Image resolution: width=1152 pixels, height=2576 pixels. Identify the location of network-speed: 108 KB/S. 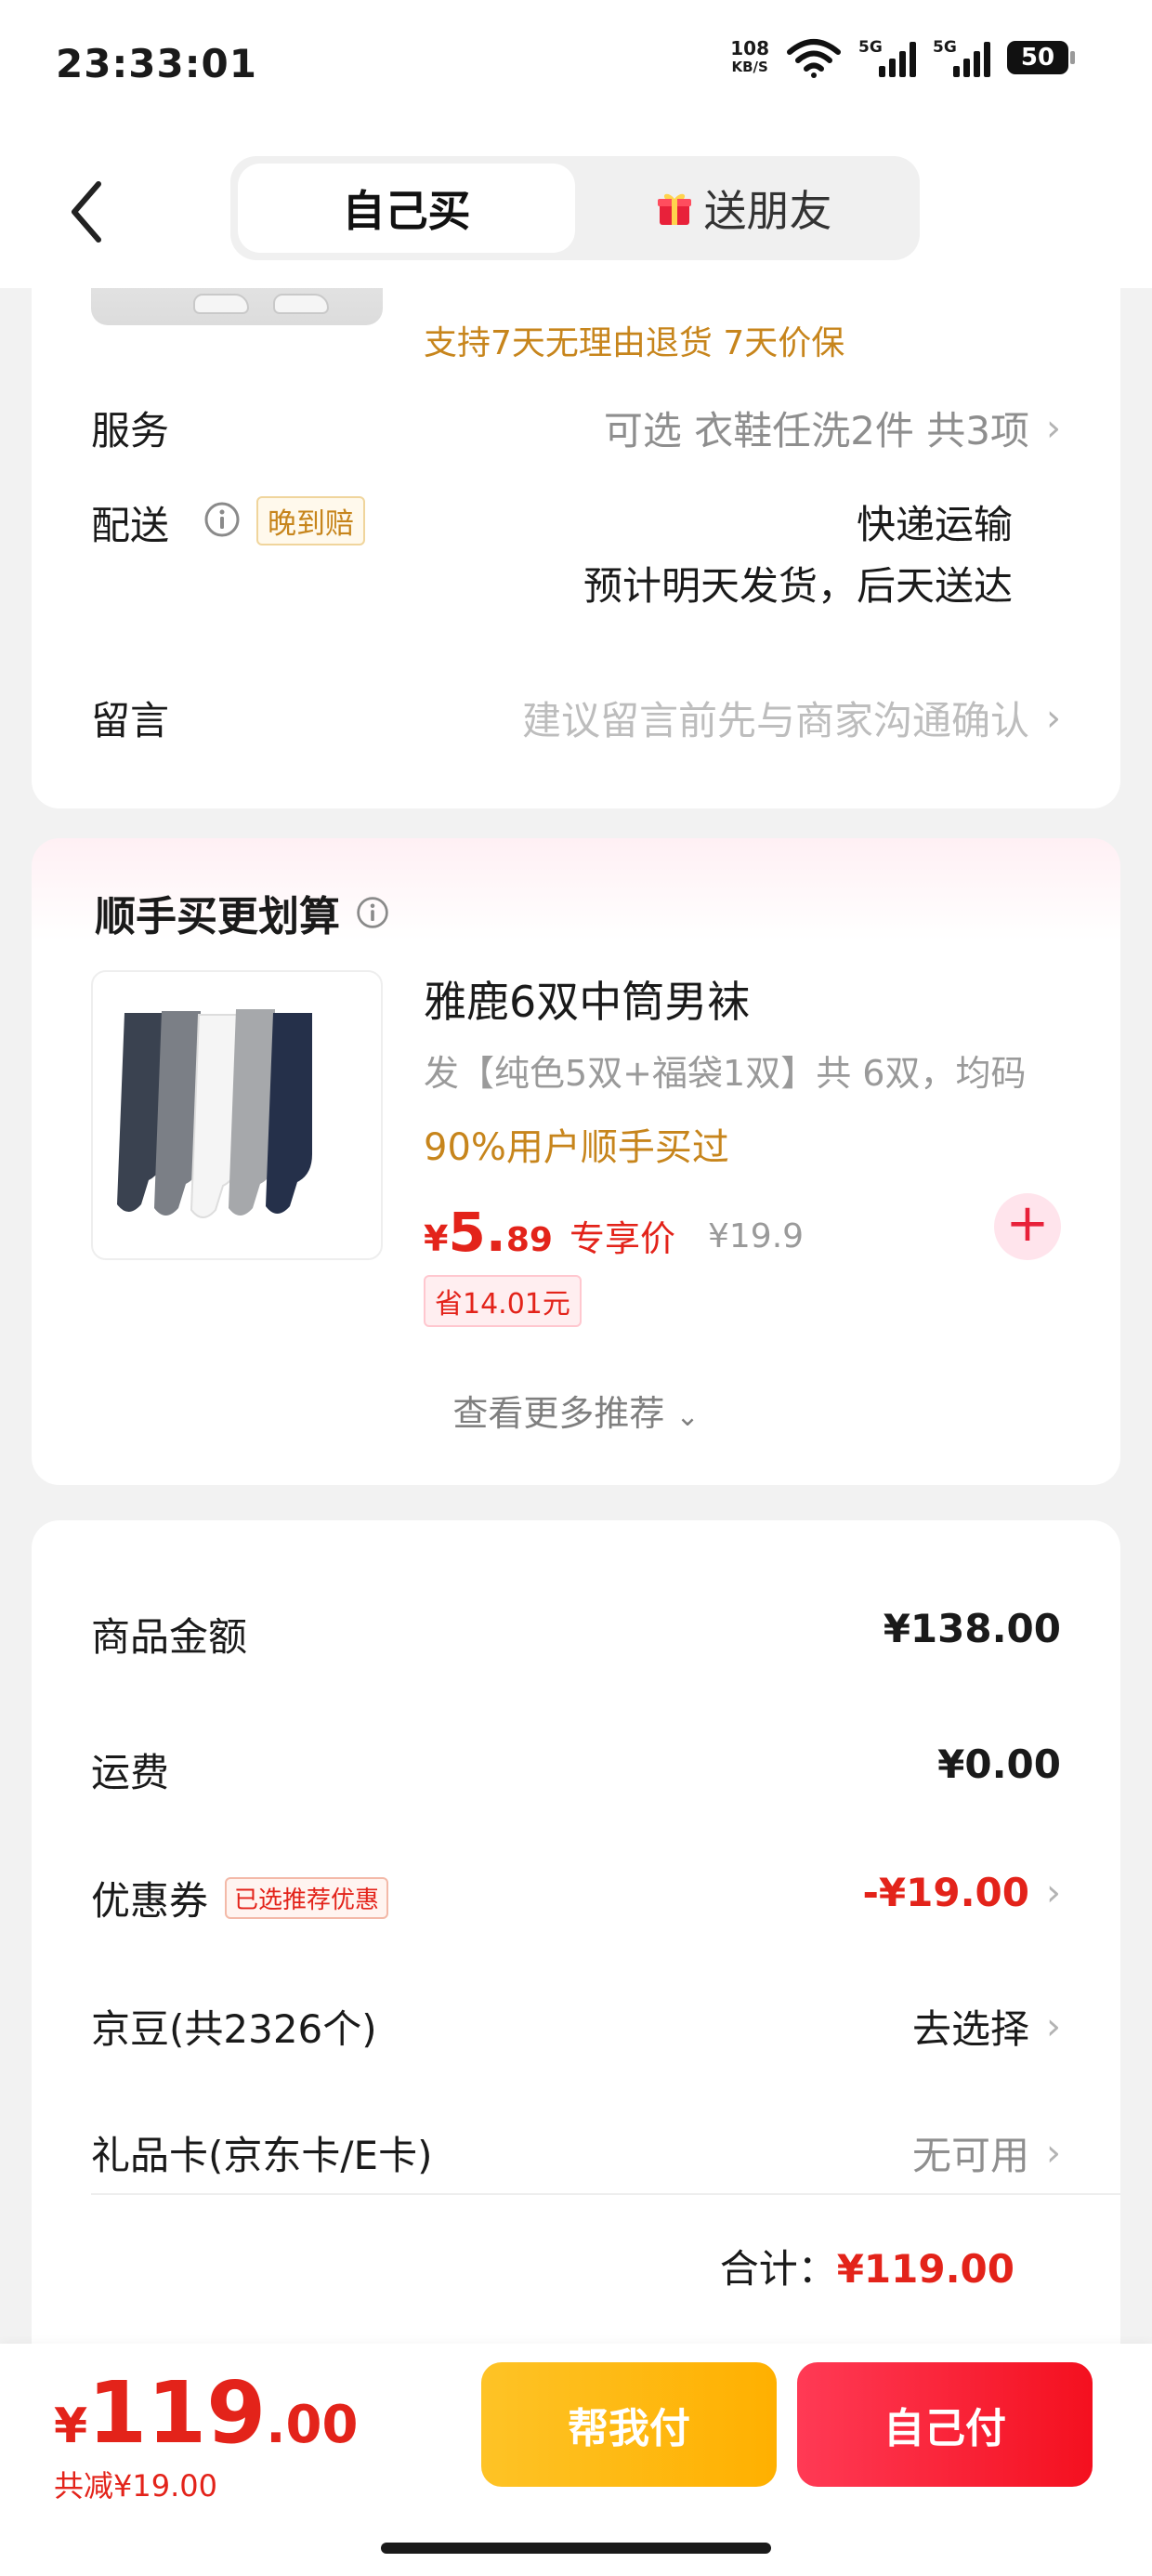
(749, 57).